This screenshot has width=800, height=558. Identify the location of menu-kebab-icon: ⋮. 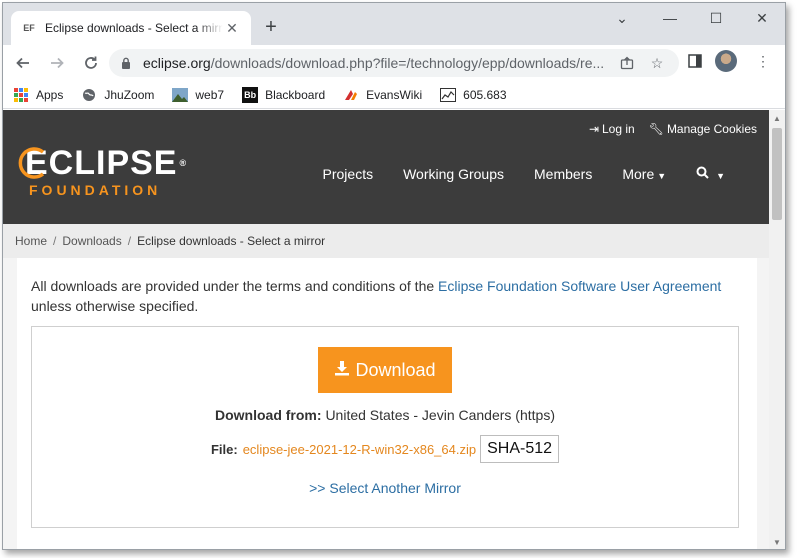
(763, 61).